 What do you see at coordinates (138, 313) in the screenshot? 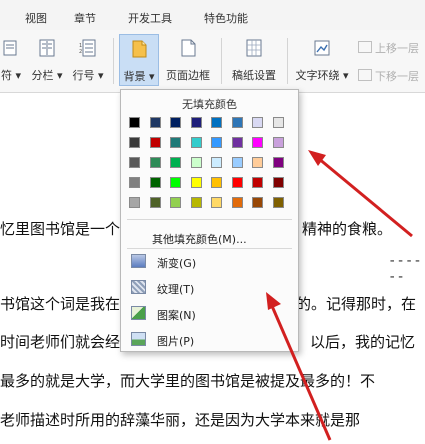
I see `pattern-icon` at bounding box center [138, 313].